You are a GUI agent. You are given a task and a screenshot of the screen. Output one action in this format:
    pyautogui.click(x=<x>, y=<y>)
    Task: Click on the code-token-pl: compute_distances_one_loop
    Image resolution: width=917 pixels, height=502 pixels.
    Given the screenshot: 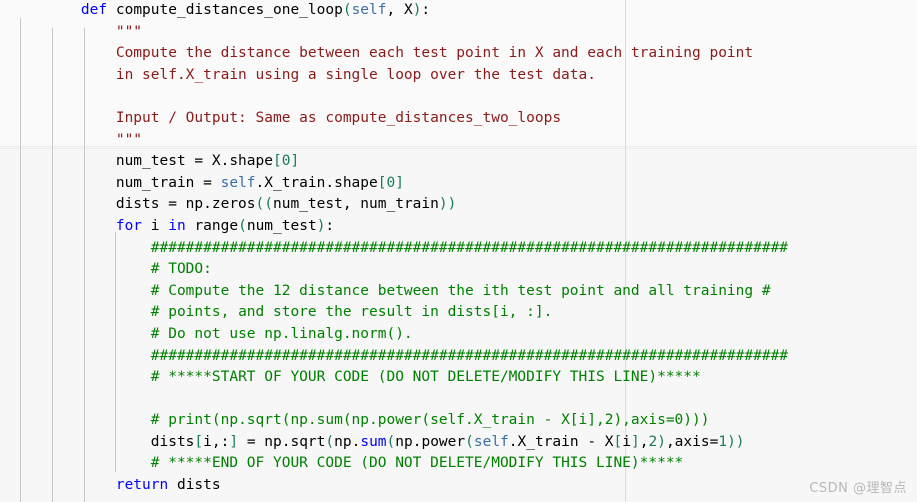 What is the action you would take?
    pyautogui.click(x=225, y=10)
    